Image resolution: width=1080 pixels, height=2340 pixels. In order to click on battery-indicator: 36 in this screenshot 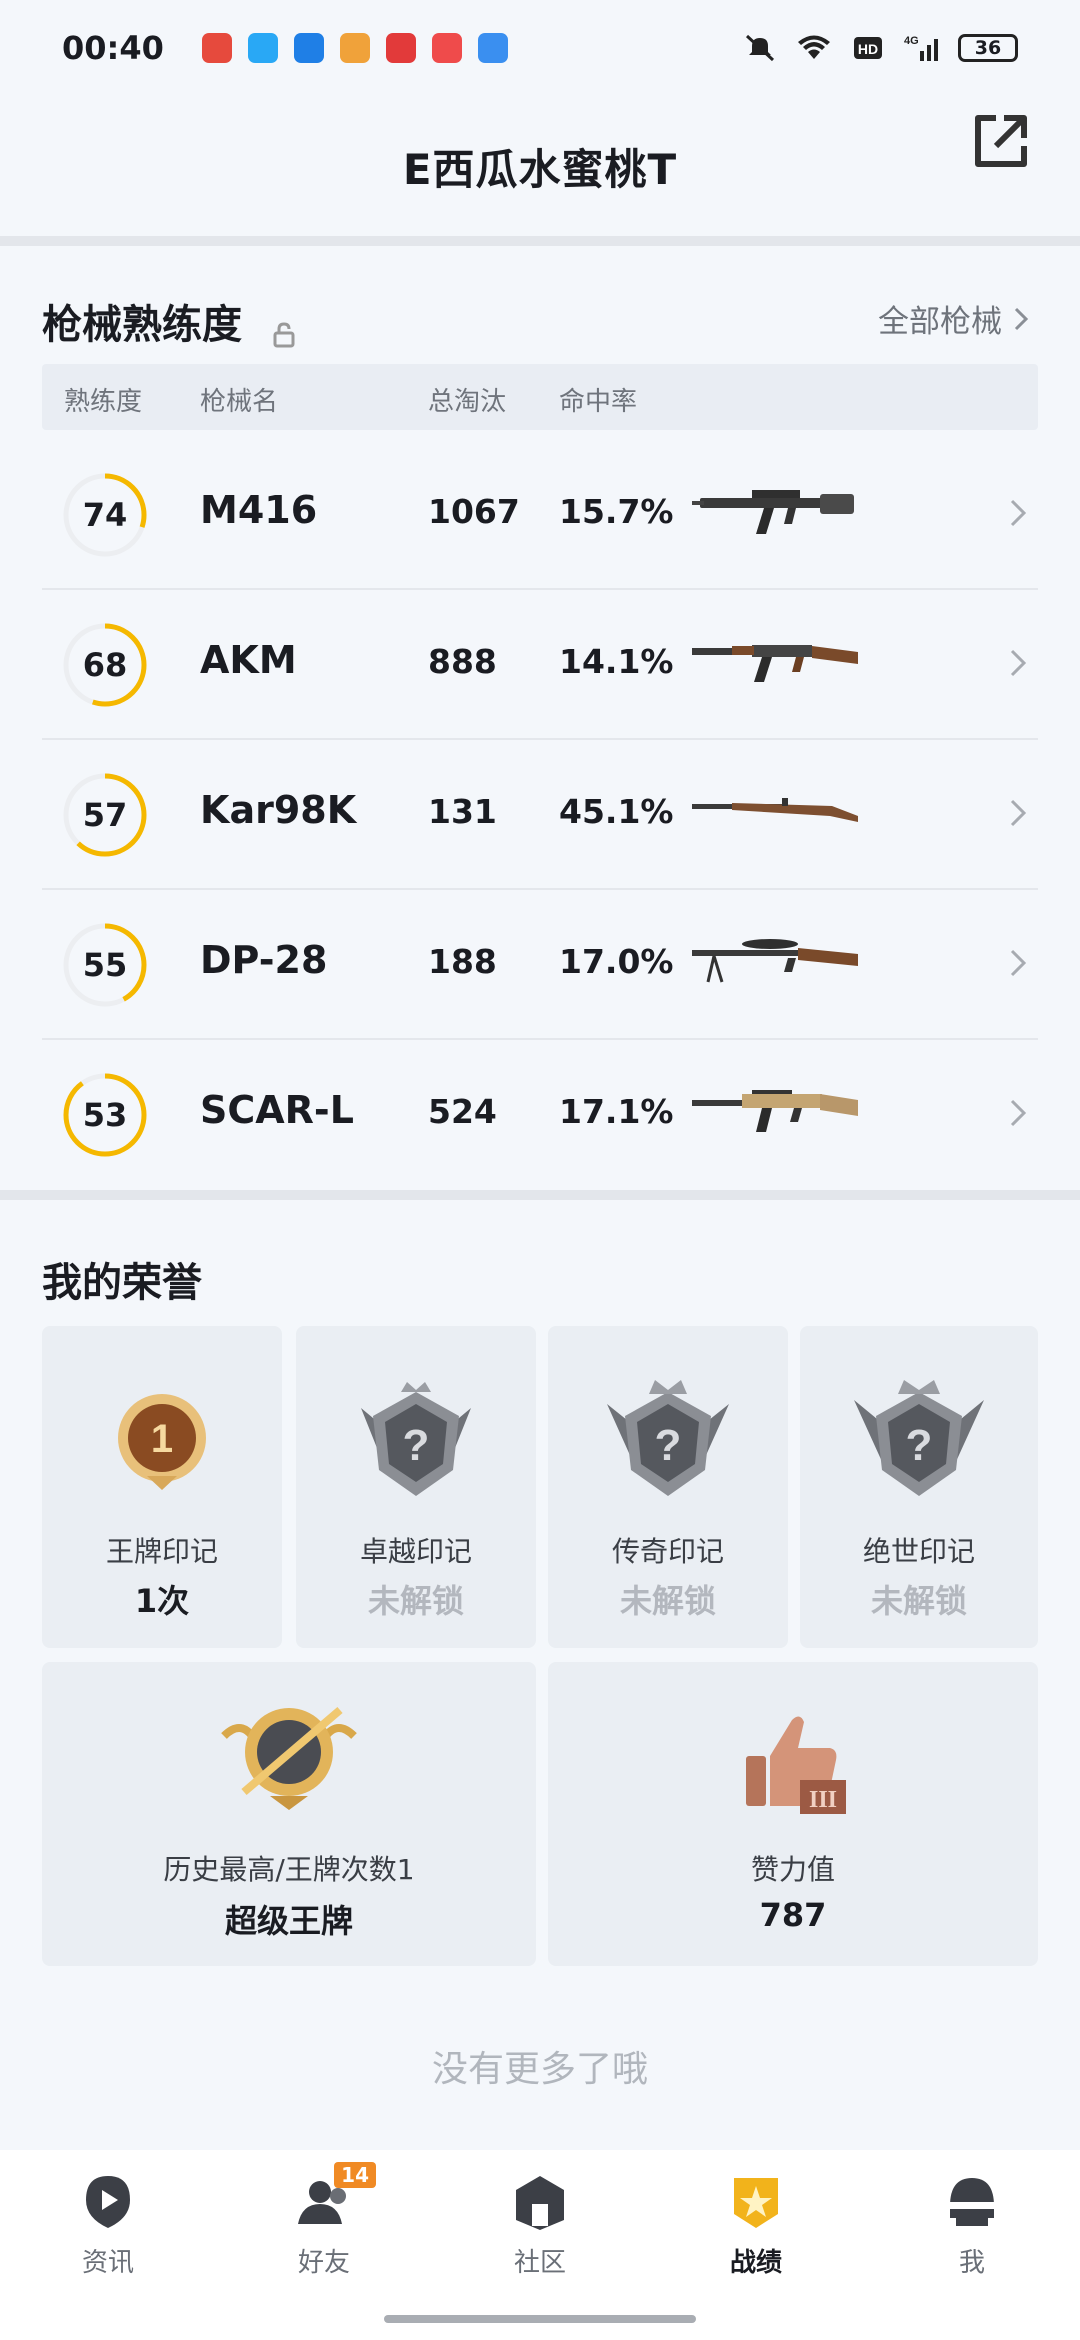, I will do `click(988, 48)`.